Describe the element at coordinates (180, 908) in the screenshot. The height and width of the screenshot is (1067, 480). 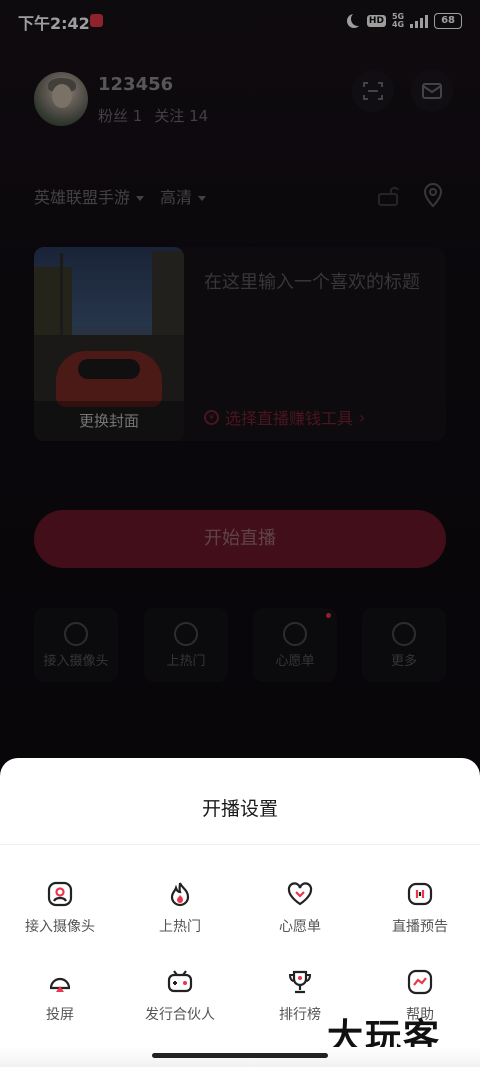
I see `option-hot: 上热门` at that location.